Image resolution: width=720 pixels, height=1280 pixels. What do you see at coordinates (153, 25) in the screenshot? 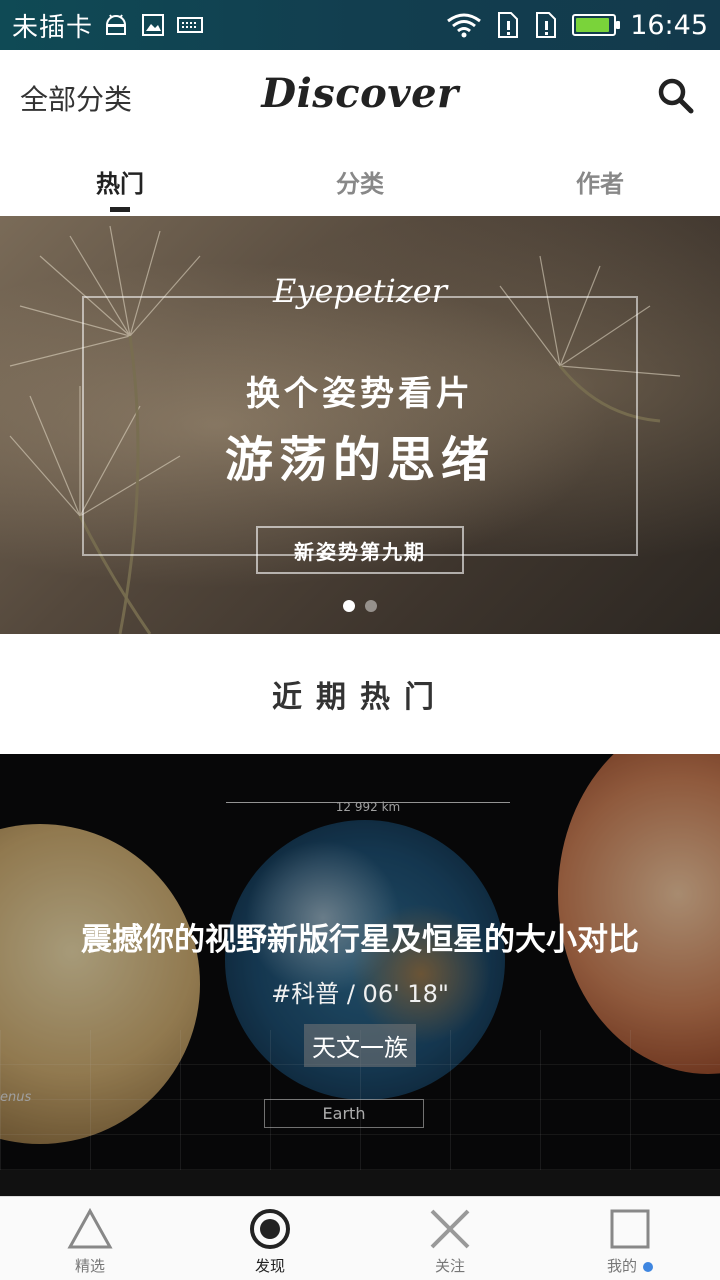
I see `image-icon` at bounding box center [153, 25].